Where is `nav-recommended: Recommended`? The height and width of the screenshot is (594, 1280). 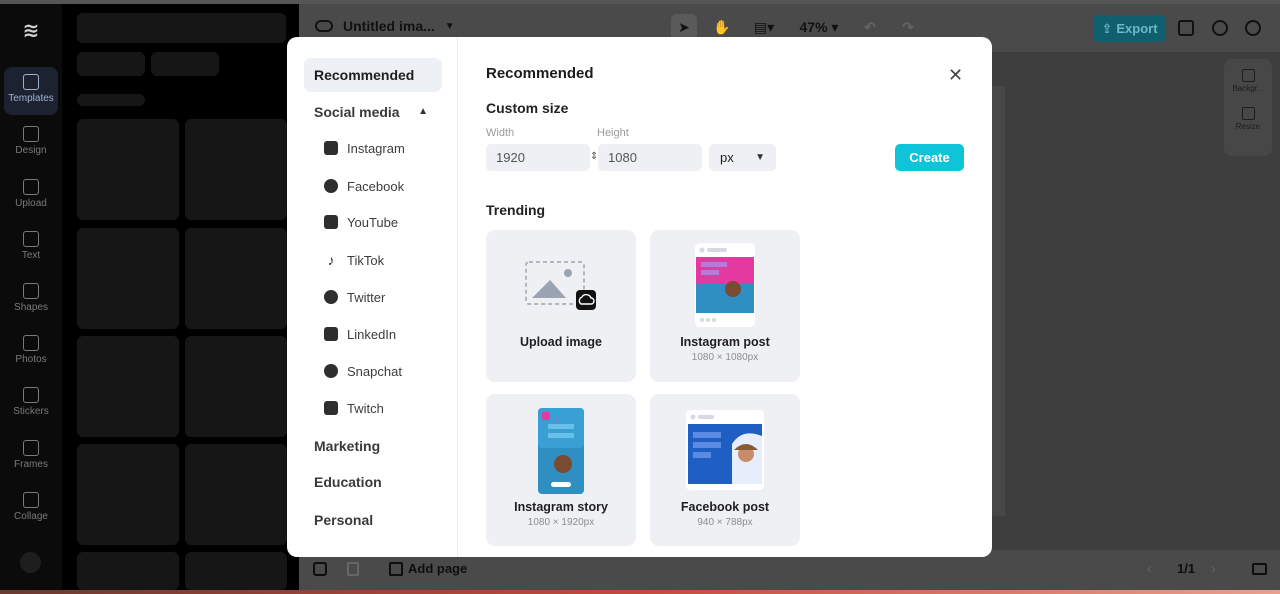 nav-recommended: Recommended is located at coordinates (373, 75).